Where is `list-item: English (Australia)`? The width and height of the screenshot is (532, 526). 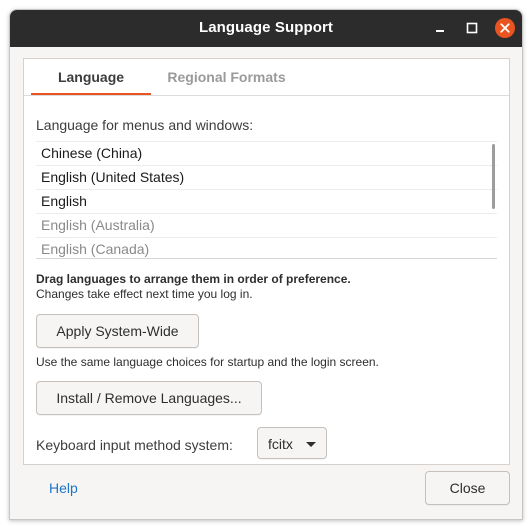 list-item: English (Australia) is located at coordinates (266, 225).